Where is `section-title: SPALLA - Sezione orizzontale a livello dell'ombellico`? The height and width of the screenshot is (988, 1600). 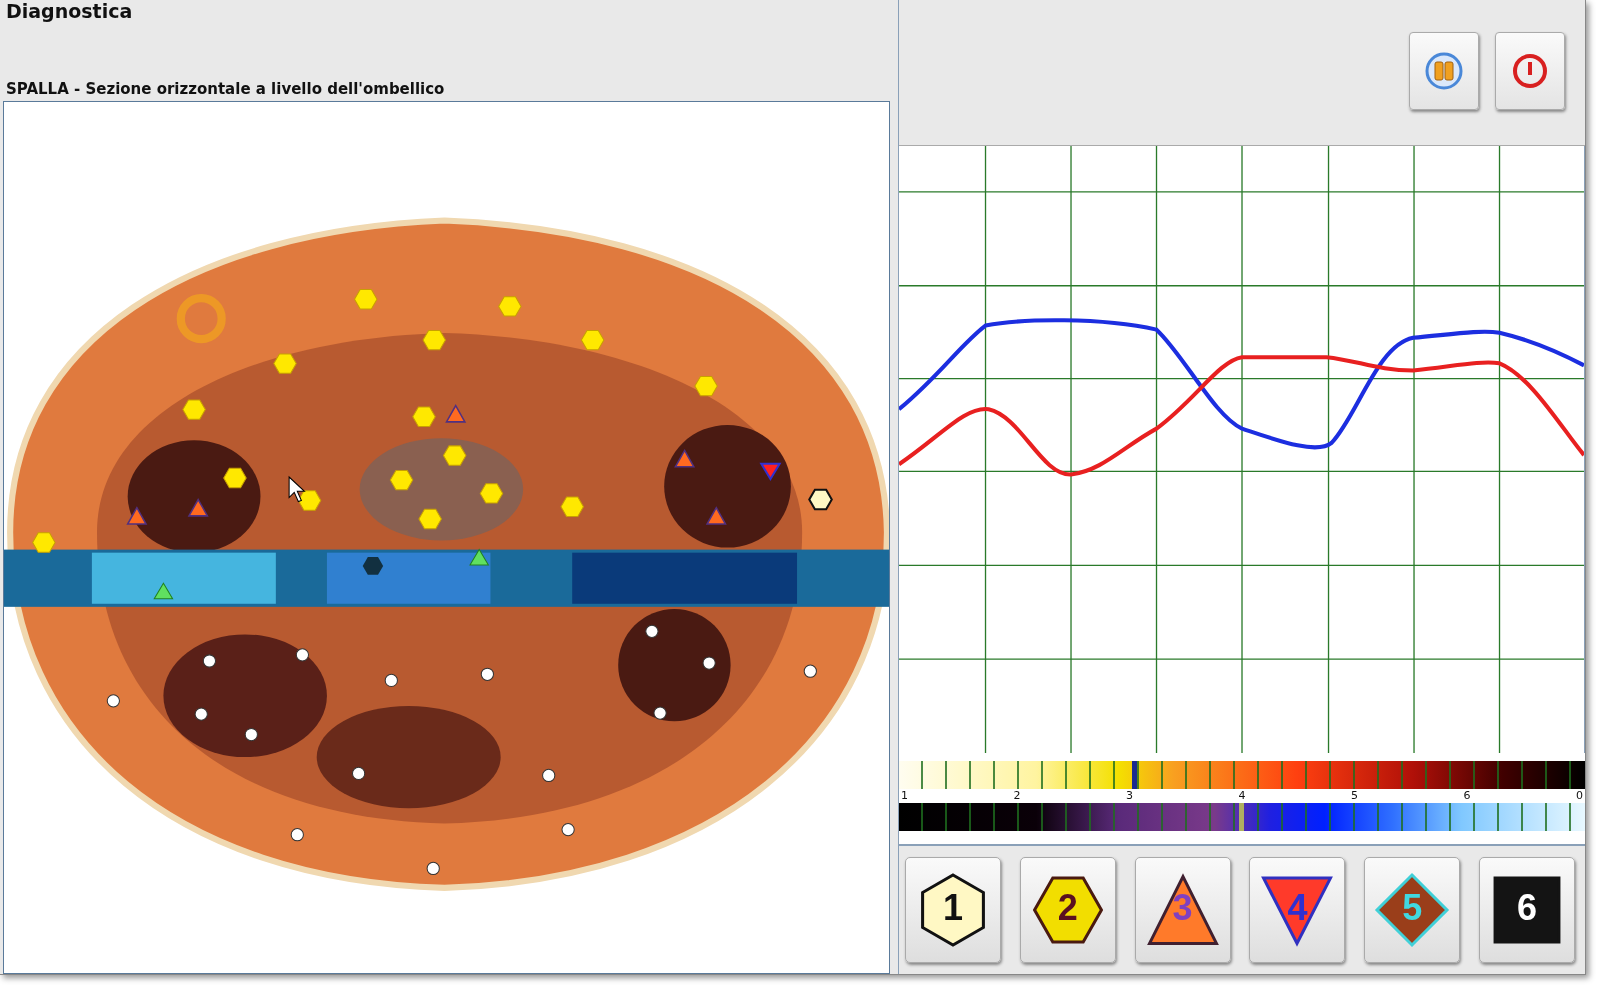
section-title: SPALLA - Sezione orizzontale a livello dell'ombellico is located at coordinates (226, 89).